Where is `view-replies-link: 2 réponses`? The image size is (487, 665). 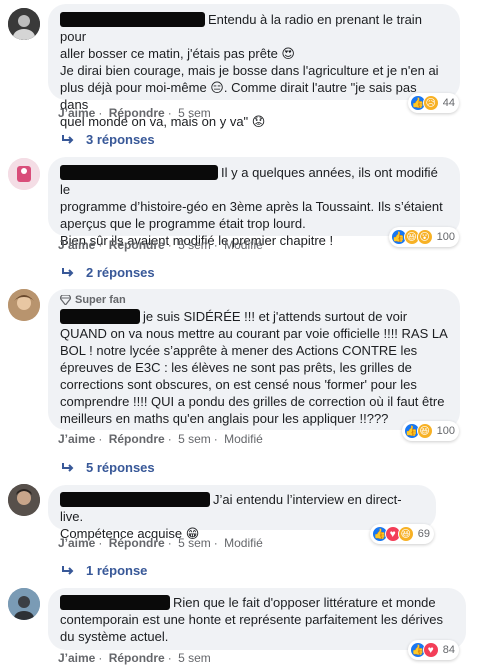 view-replies-link: 2 réponses is located at coordinates (108, 272).